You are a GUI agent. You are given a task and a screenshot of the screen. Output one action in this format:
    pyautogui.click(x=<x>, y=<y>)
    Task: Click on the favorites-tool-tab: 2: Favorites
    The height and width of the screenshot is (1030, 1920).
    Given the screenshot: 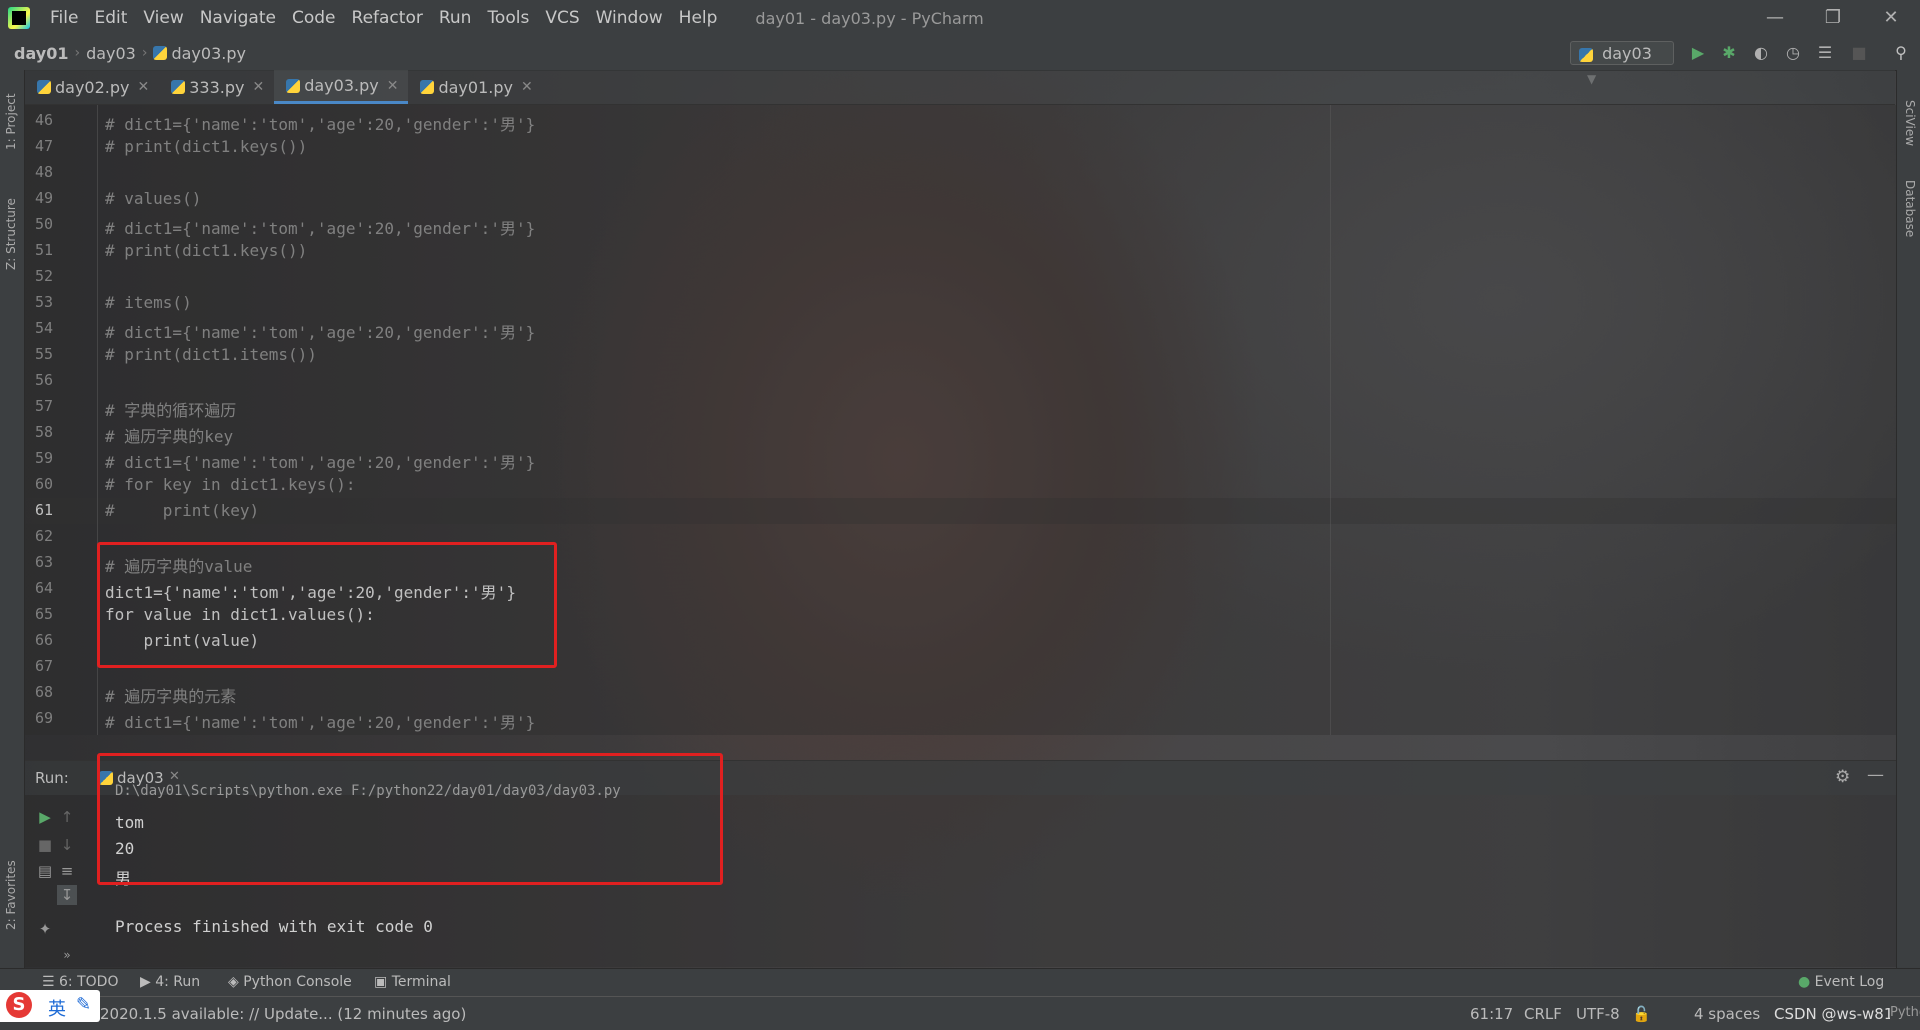 What is the action you would take?
    pyautogui.click(x=11, y=895)
    